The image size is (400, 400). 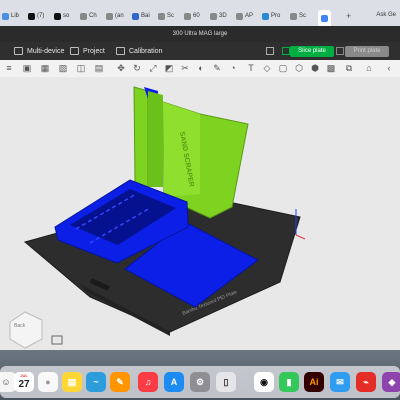 What do you see at coordinates (286, 51) in the screenshot?
I see `slice-options-icon` at bounding box center [286, 51].